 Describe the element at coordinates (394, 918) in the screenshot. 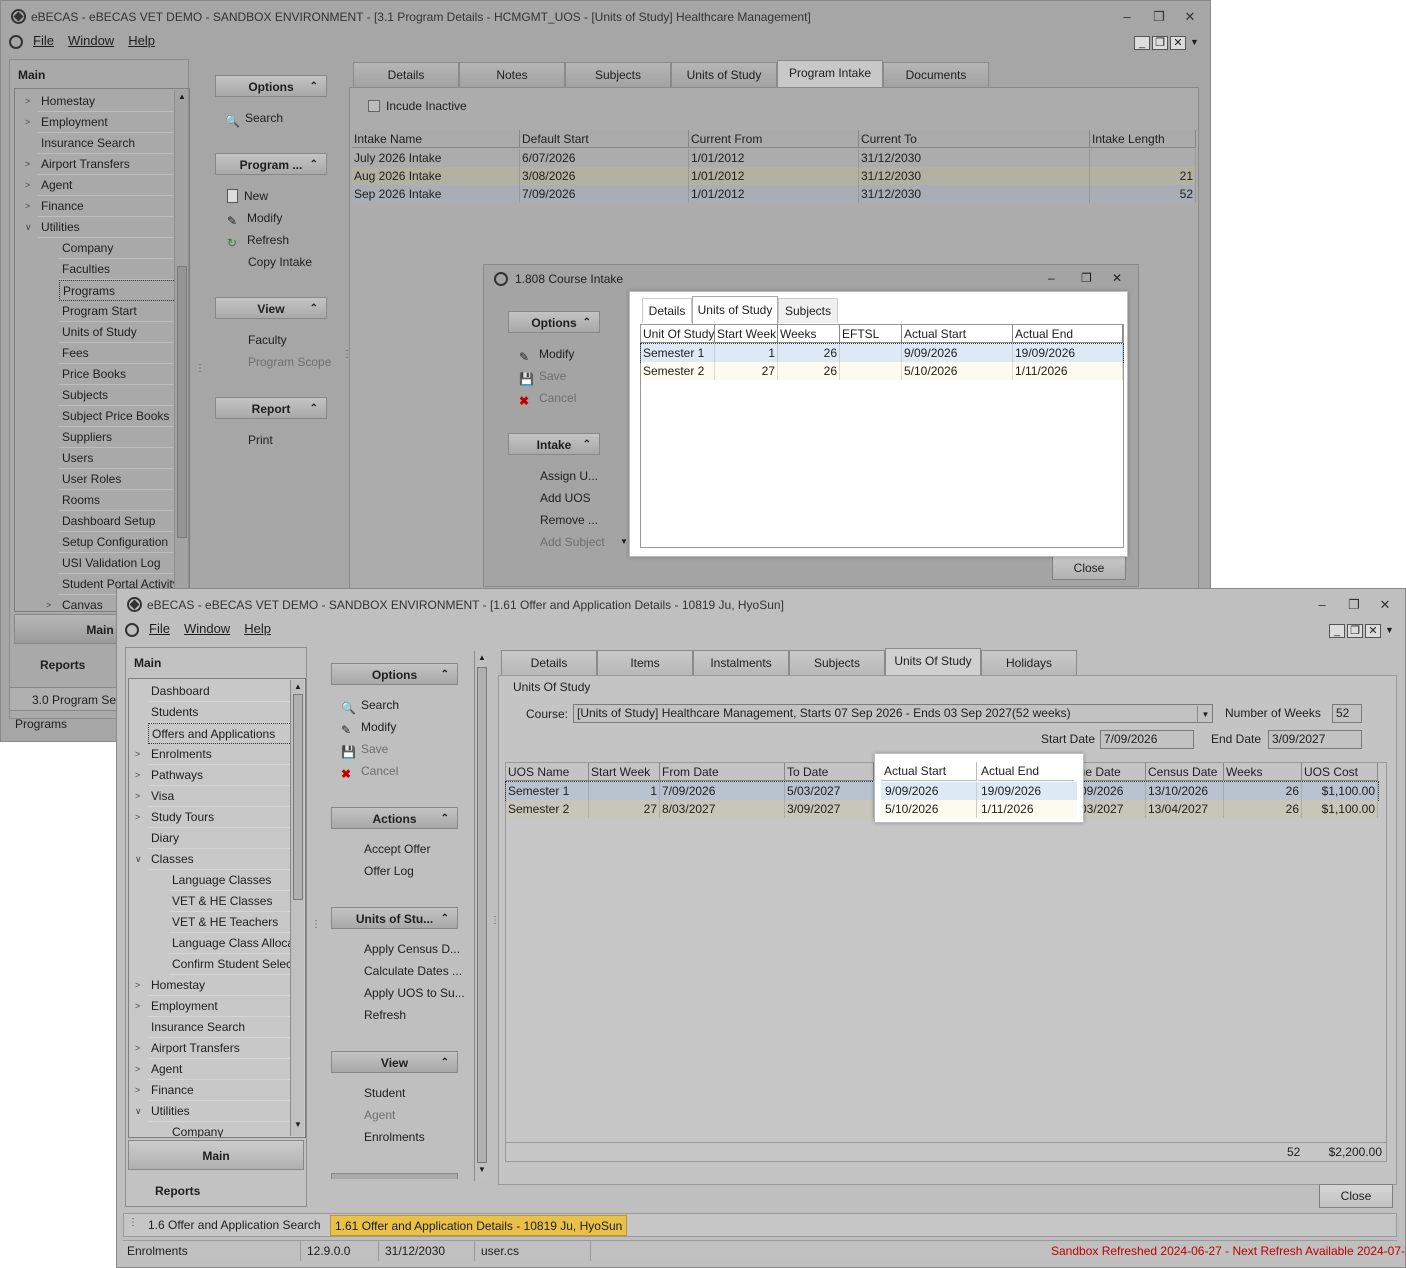

I see `uos-section-header: Units of Stu... ⌃` at that location.